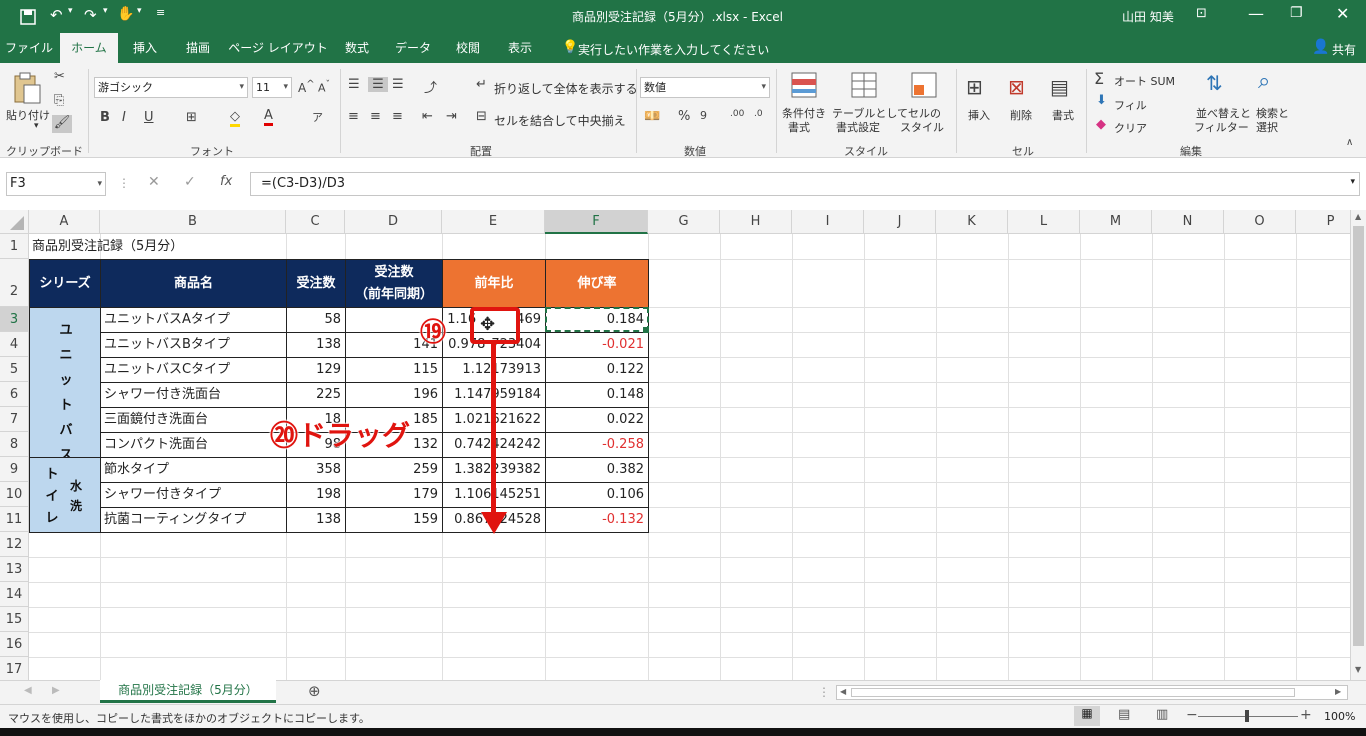  What do you see at coordinates (597, 395) in the screenshot?
I see `growth-cell: 0.148` at bounding box center [597, 395].